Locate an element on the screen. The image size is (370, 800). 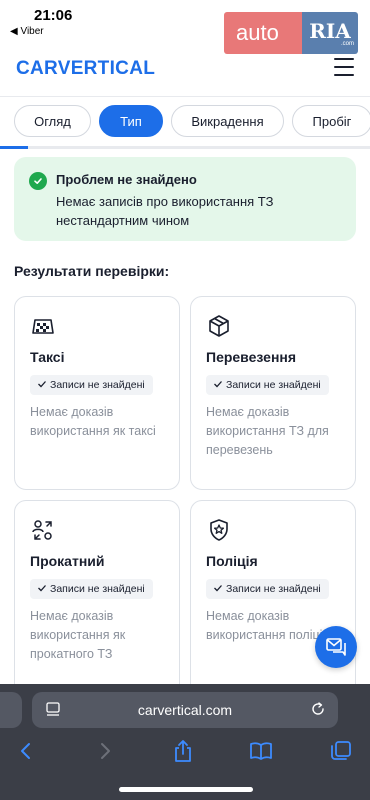
home-indicator is located at coordinates (186, 789).